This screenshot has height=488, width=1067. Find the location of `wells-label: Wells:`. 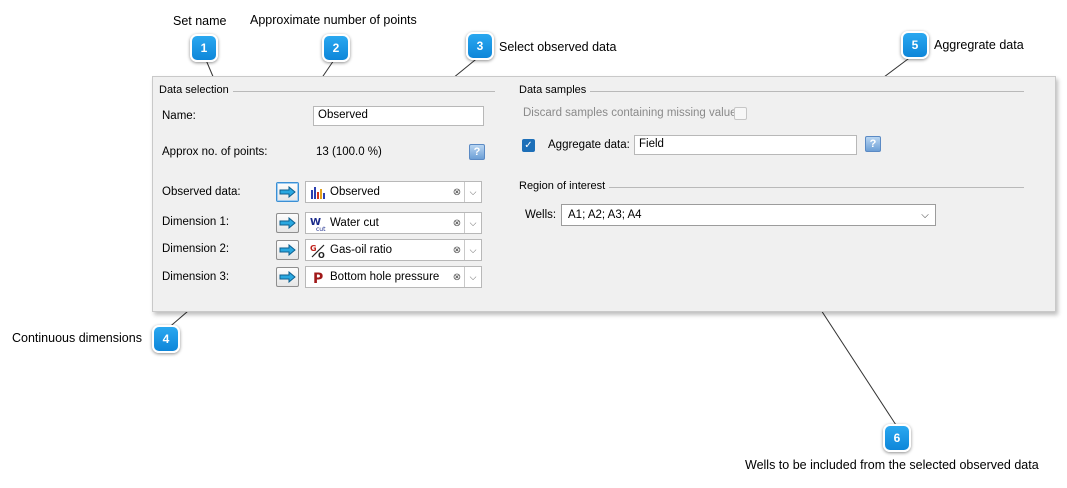

wells-label: Wells: is located at coordinates (541, 215).